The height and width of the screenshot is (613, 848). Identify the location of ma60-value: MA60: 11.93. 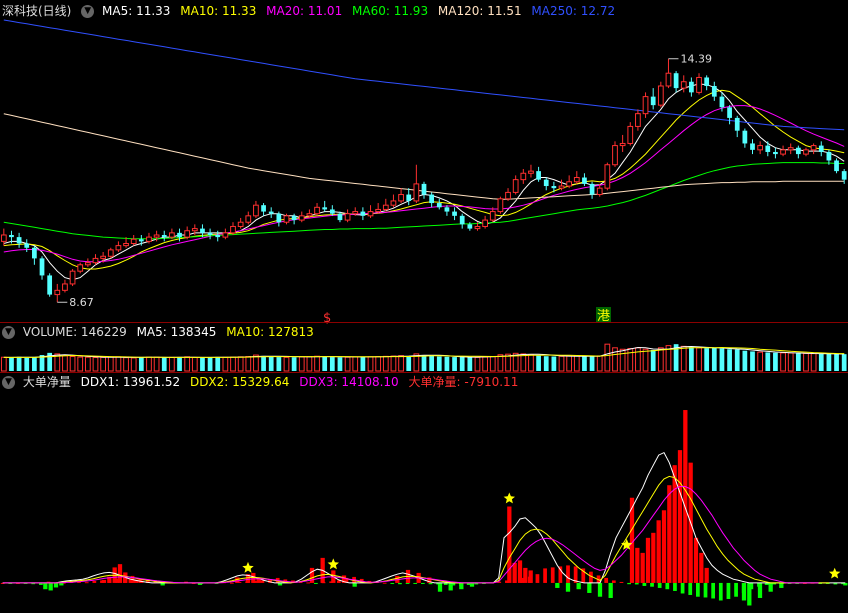
(390, 11).